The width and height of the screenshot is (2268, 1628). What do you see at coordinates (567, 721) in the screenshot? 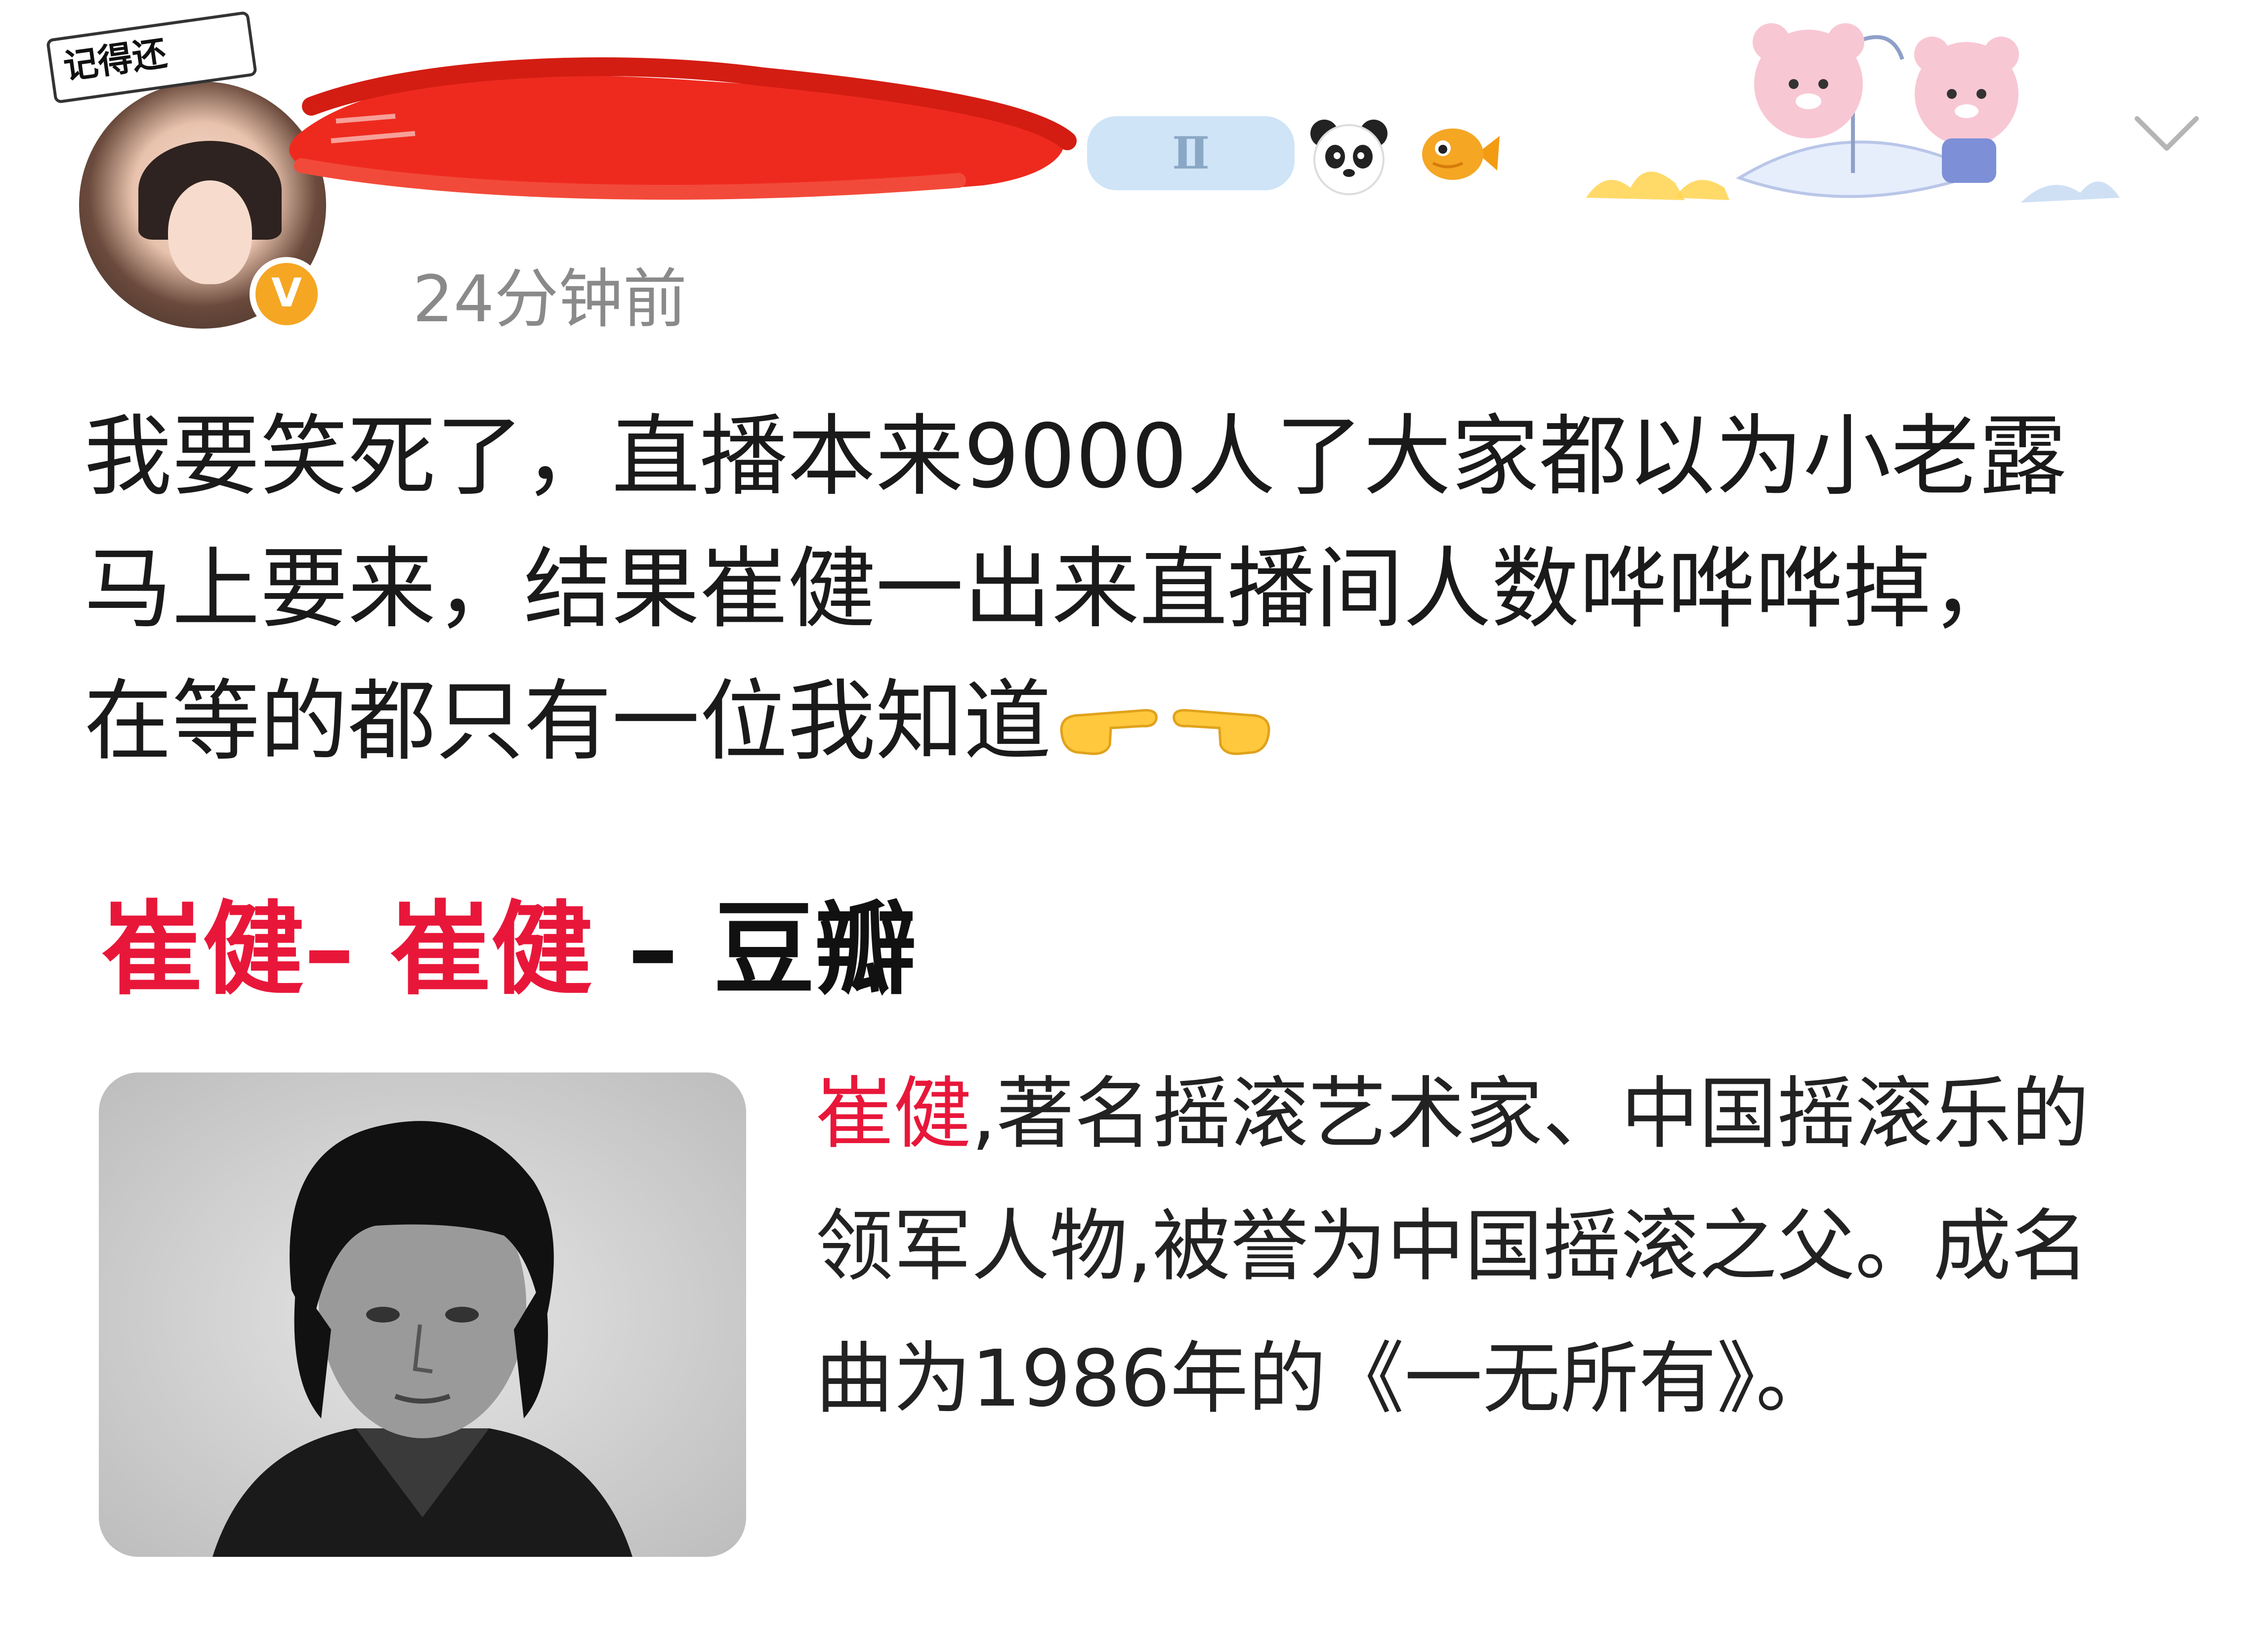
I see `post-line-3-text: 在等的都只有一位我知道` at bounding box center [567, 721].